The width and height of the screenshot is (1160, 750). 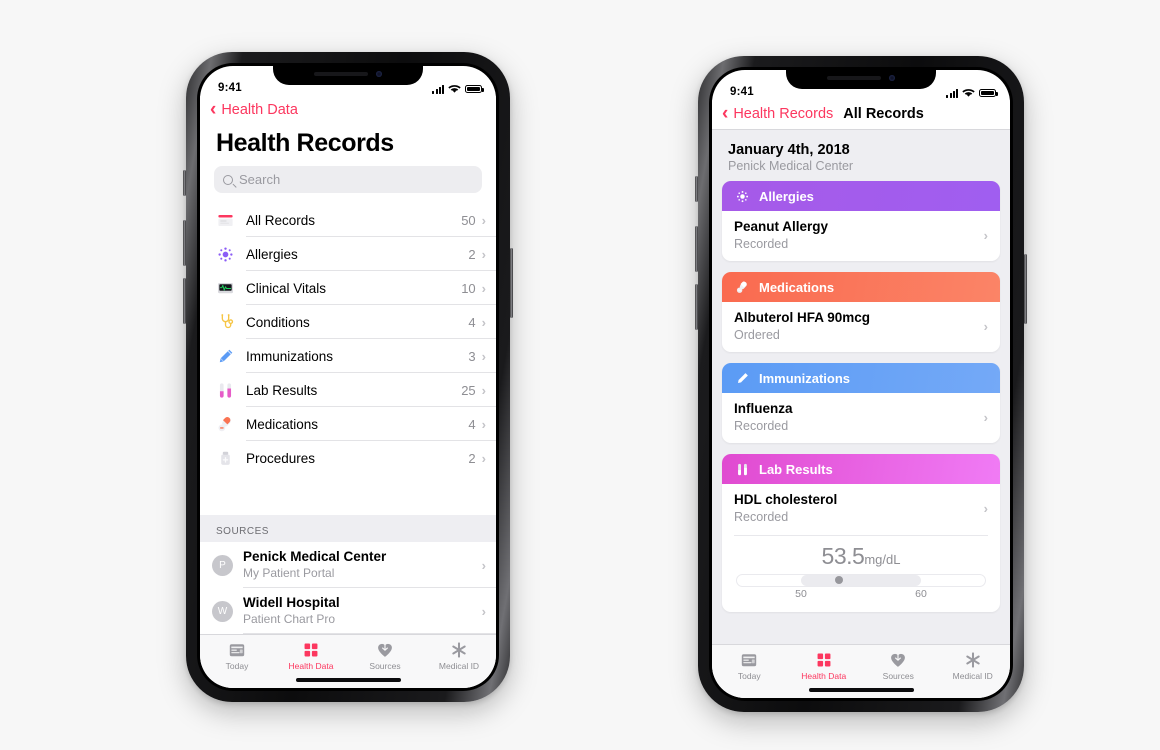 What do you see at coordinates (348, 356) in the screenshot?
I see `record-row-immunizations: Immunizations 3 ›` at bounding box center [348, 356].